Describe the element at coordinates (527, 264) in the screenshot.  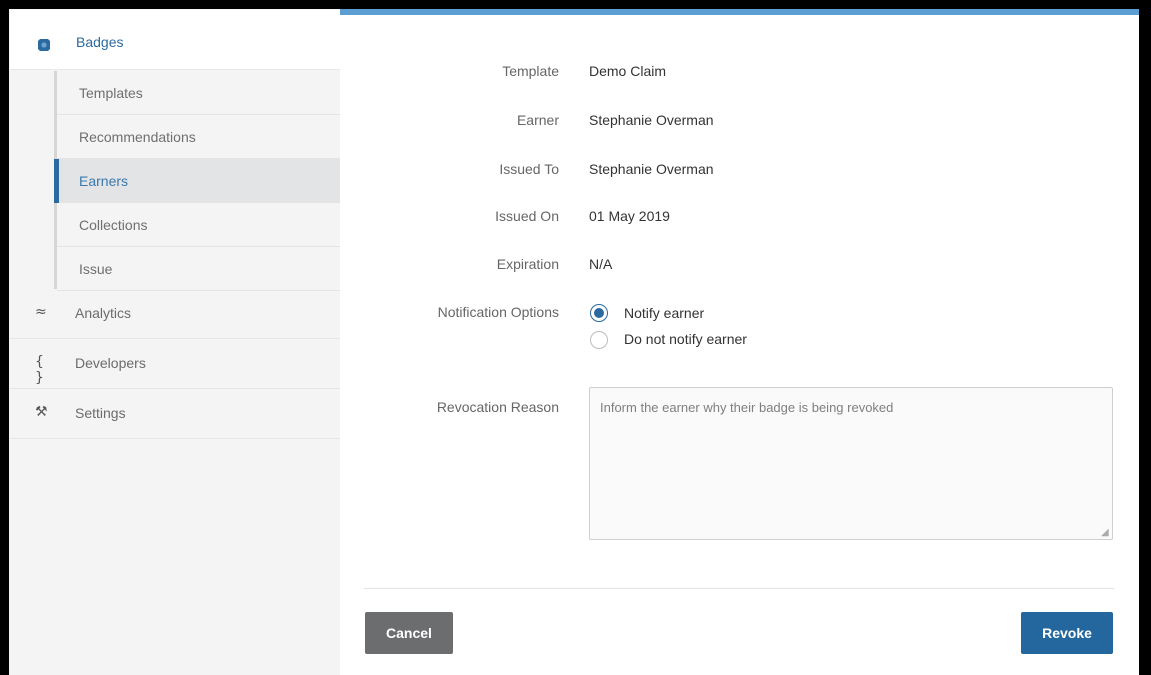
I see `expiration-label: Expiration` at that location.